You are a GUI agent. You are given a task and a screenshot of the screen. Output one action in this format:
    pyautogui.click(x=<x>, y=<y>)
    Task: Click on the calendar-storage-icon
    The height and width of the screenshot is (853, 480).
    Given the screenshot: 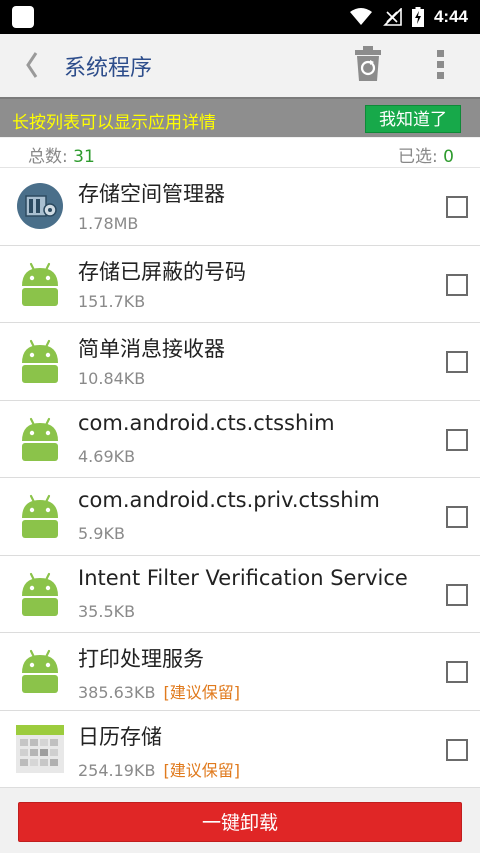 What is the action you would take?
    pyautogui.click(x=40, y=748)
    